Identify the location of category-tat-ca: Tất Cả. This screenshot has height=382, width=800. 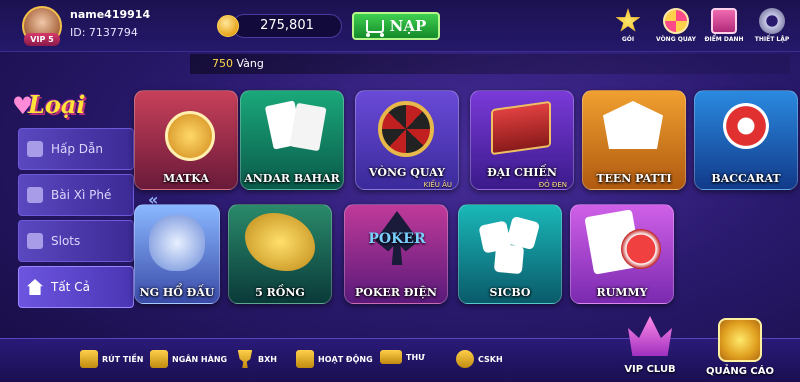
(76, 287).